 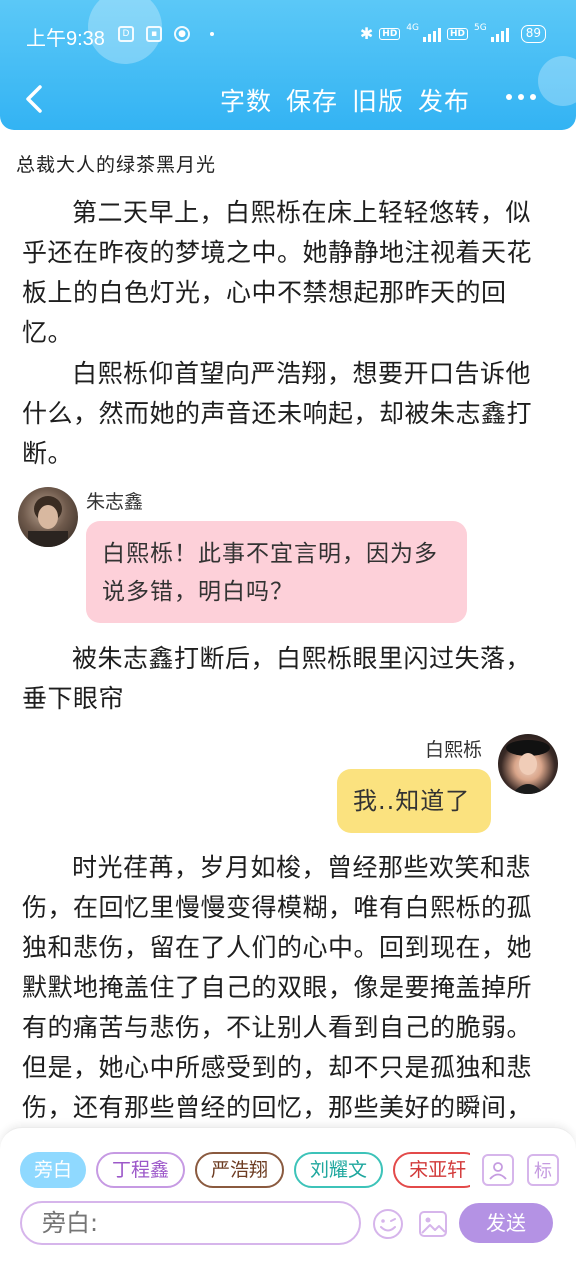 What do you see at coordinates (115, 502) in the screenshot?
I see `speaker-name: 朱志鑫` at bounding box center [115, 502].